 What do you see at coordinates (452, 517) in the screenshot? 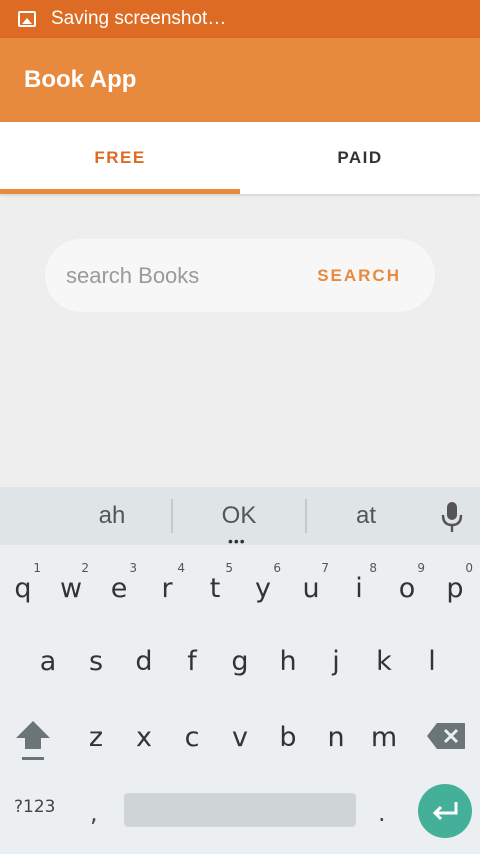
I see `microphone-icon` at bounding box center [452, 517].